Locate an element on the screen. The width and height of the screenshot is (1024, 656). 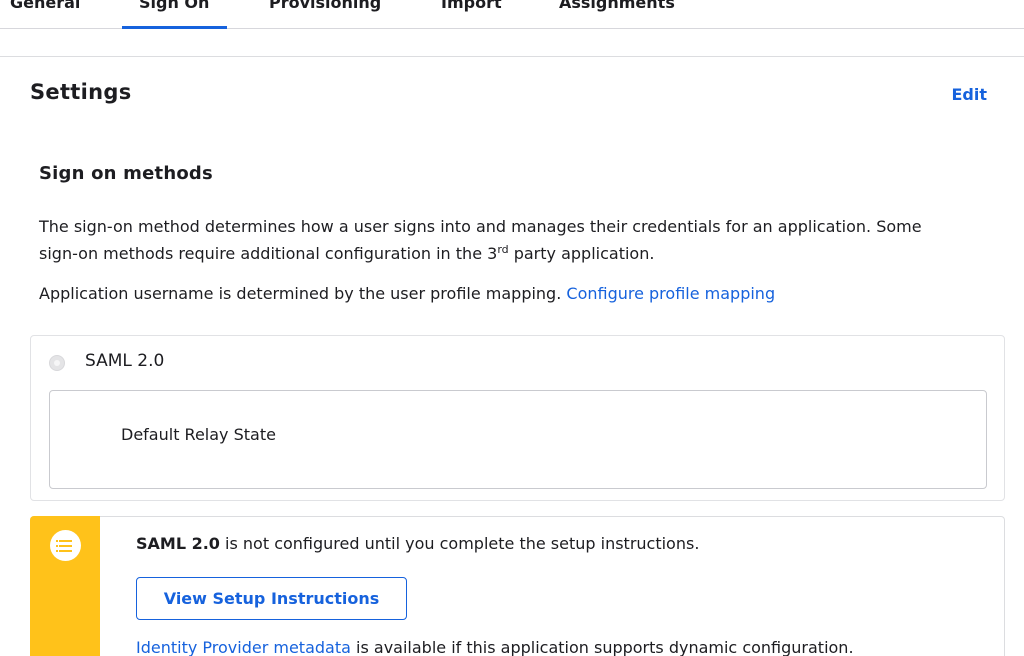
view-setup-instructions-button: View Setup Instructions is located at coordinates (271, 598).